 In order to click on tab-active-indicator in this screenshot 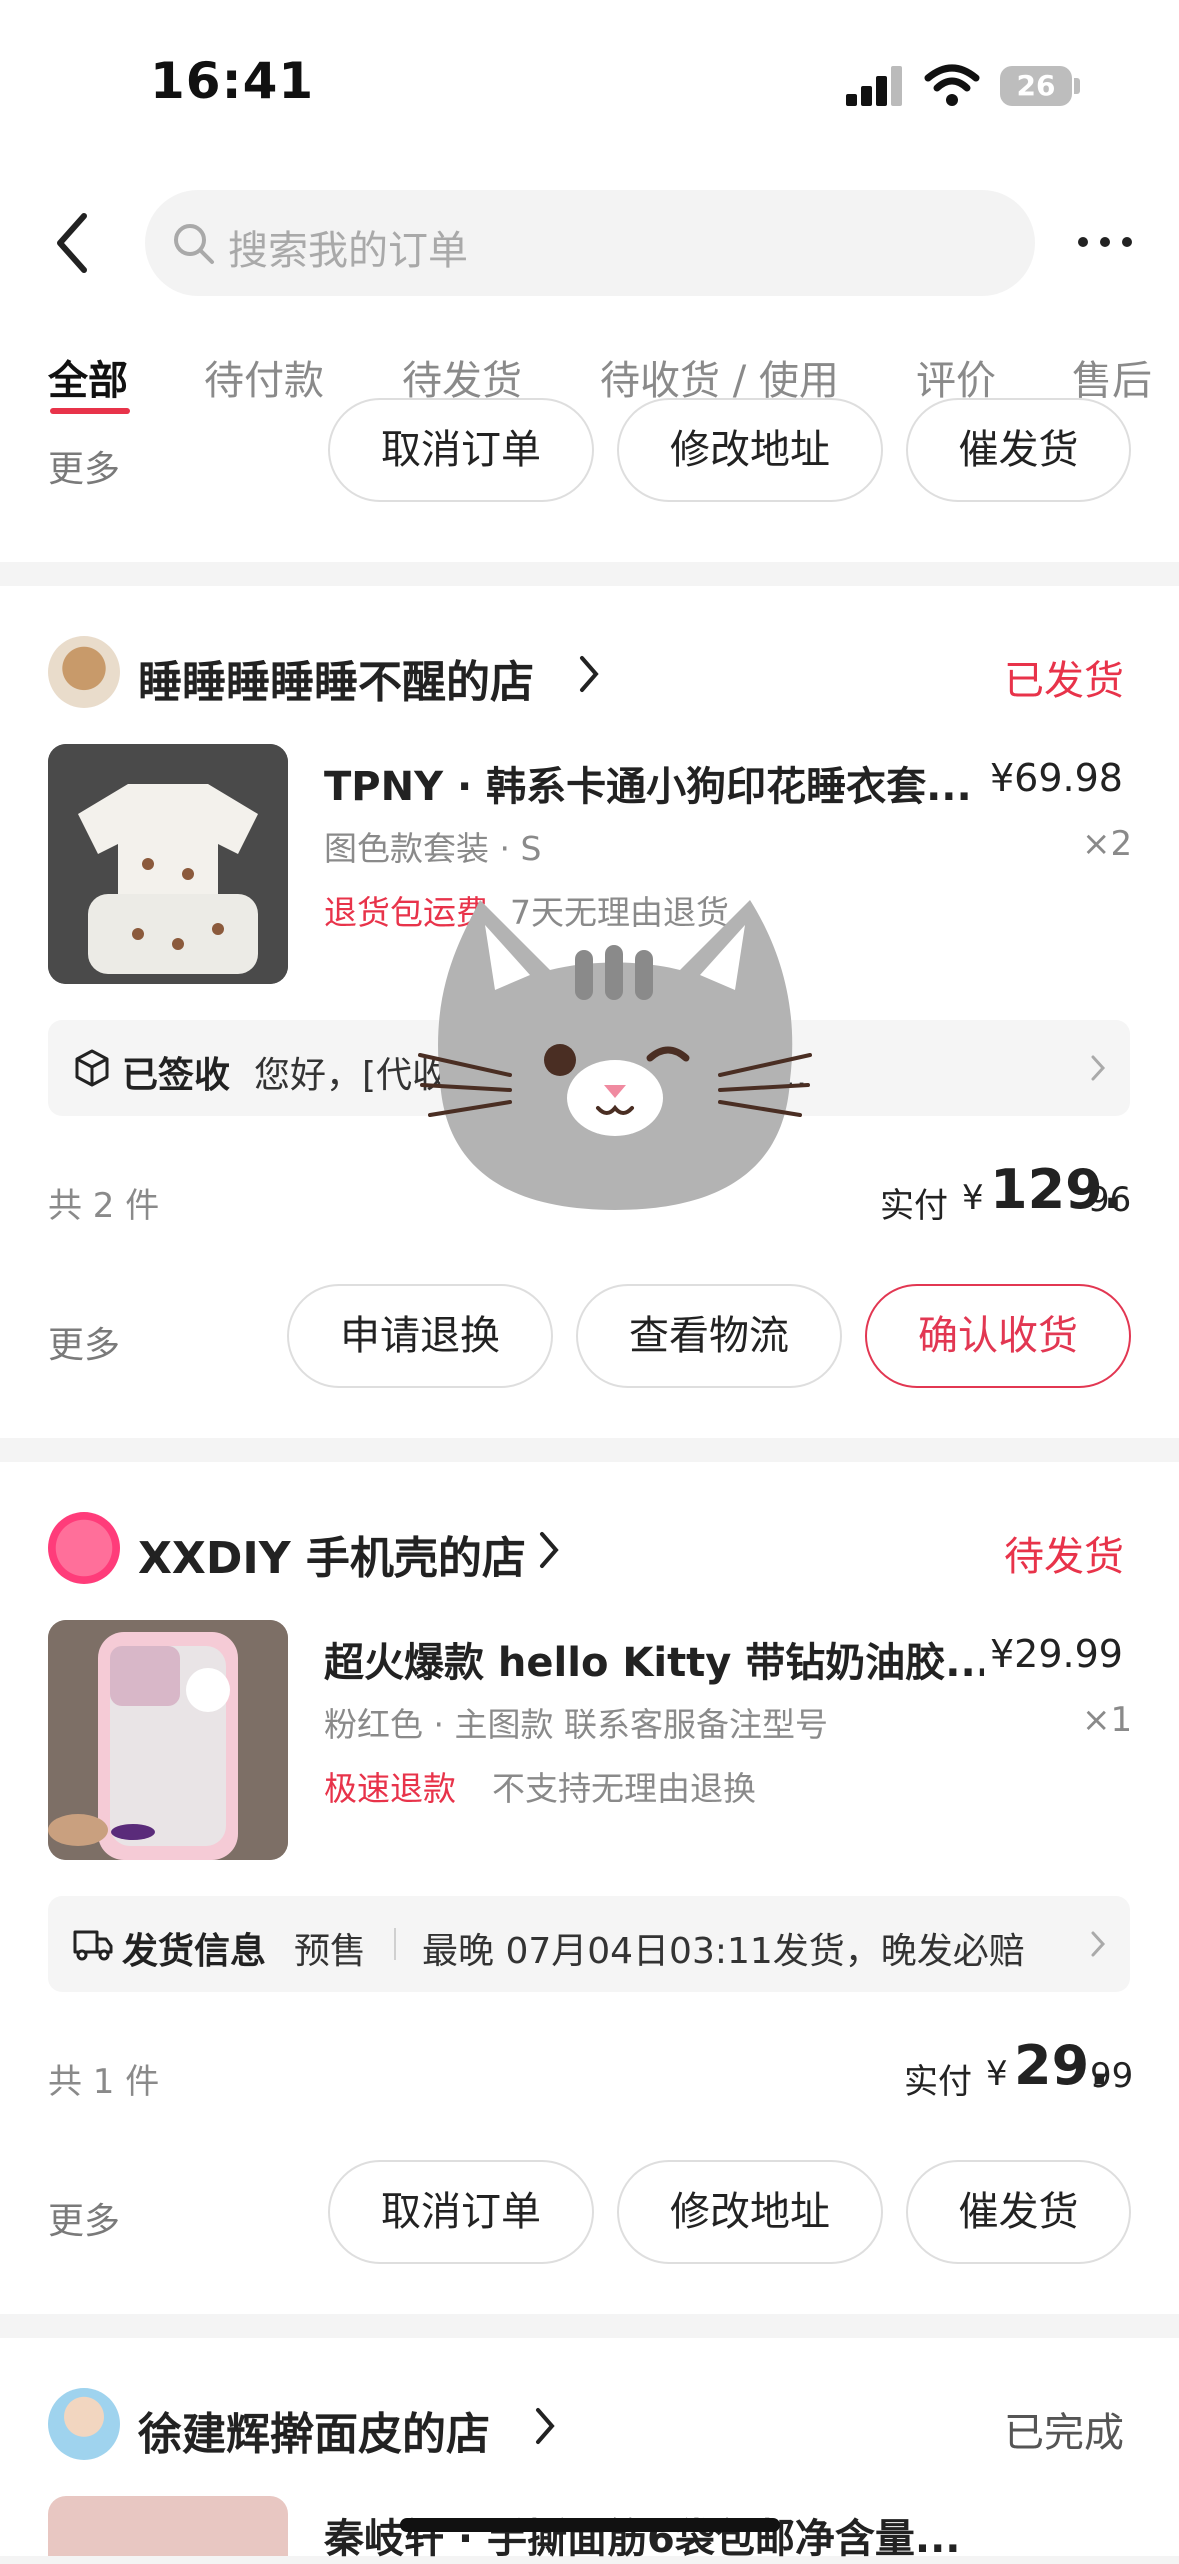, I will do `click(90, 411)`.